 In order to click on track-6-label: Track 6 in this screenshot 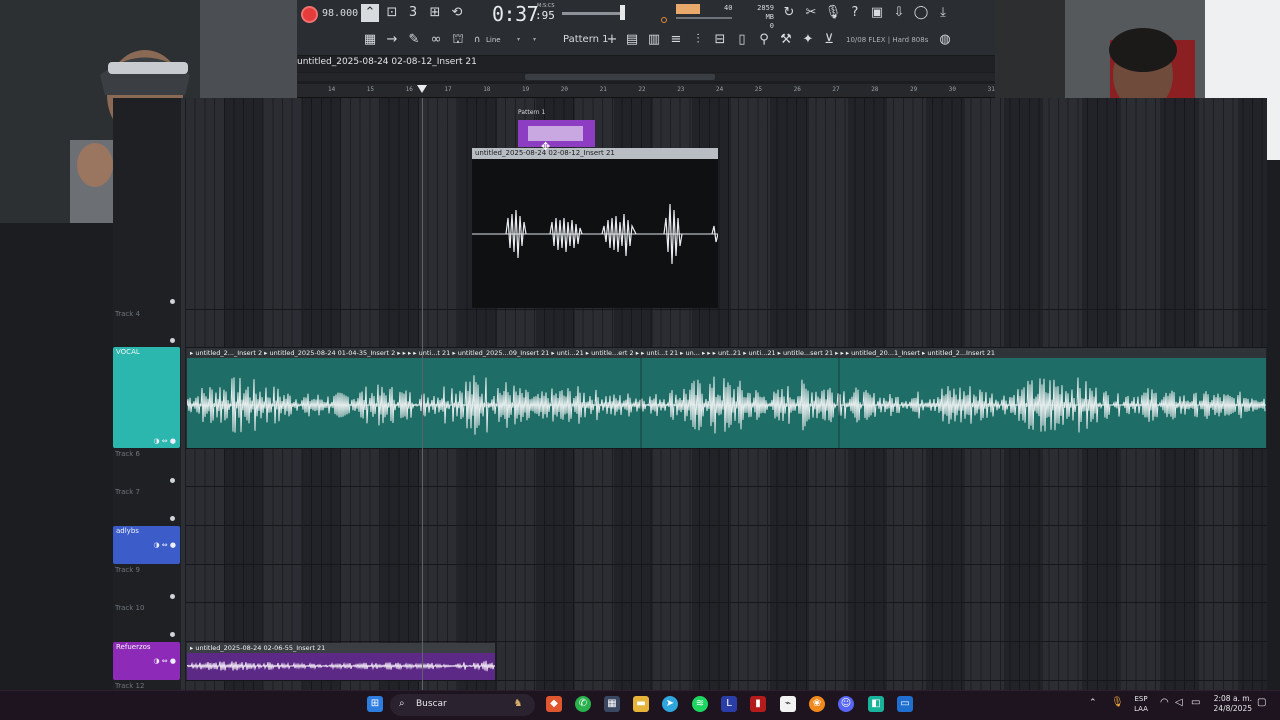, I will do `click(127, 454)`.